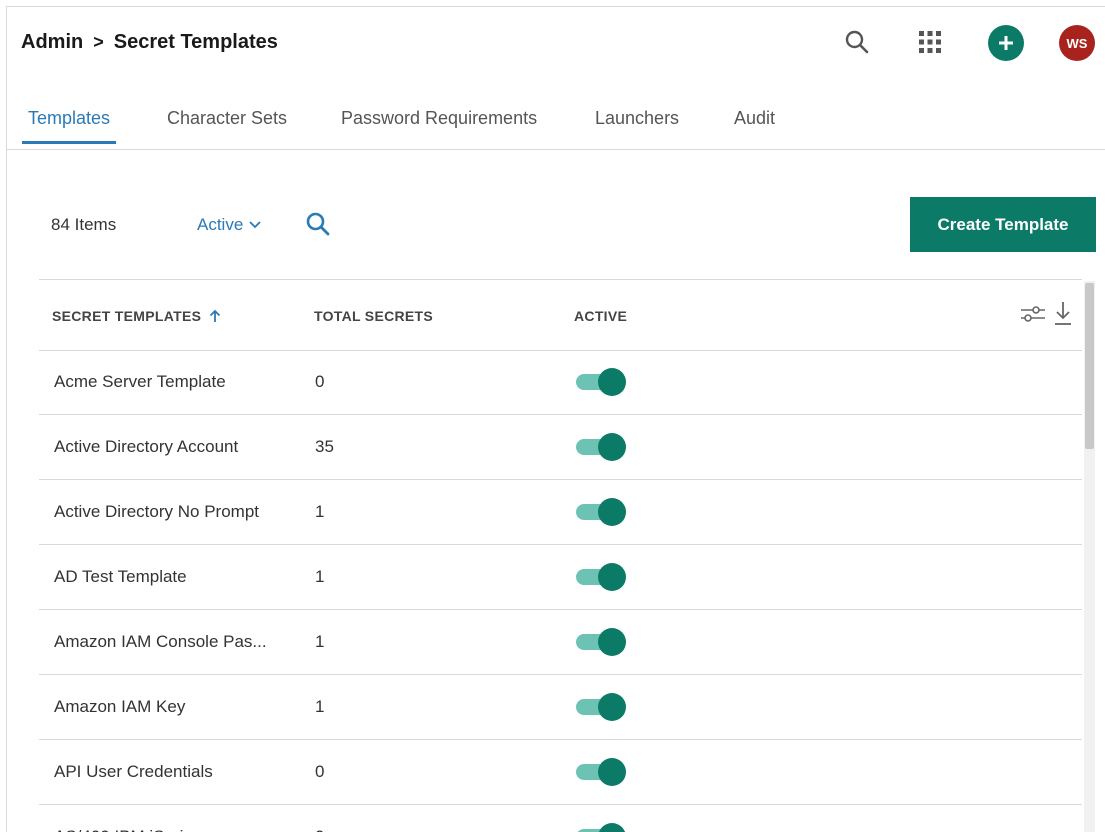  Describe the element at coordinates (560, 447) in the screenshot. I see `table-row: Active Directory Account 35` at that location.